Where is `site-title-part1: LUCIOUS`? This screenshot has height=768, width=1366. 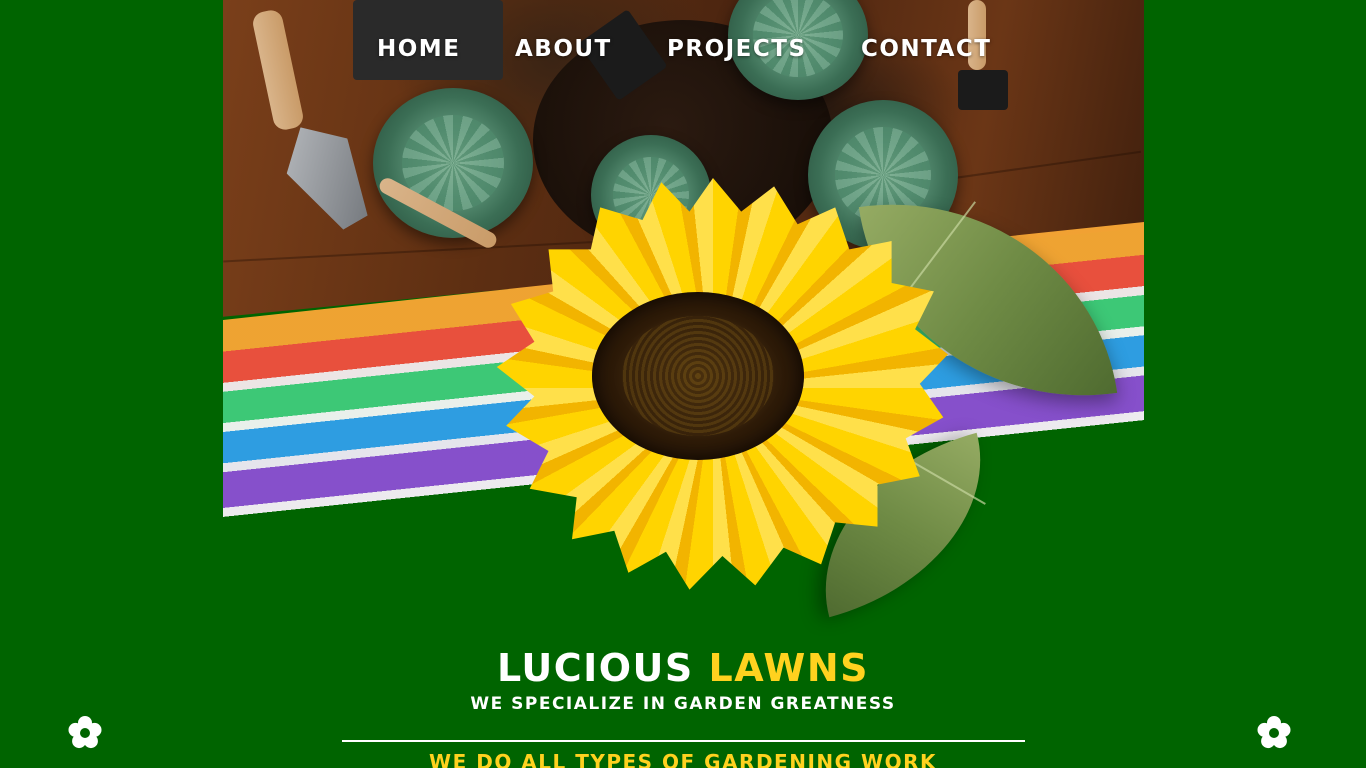 site-title-part1: LUCIOUS is located at coordinates (595, 668).